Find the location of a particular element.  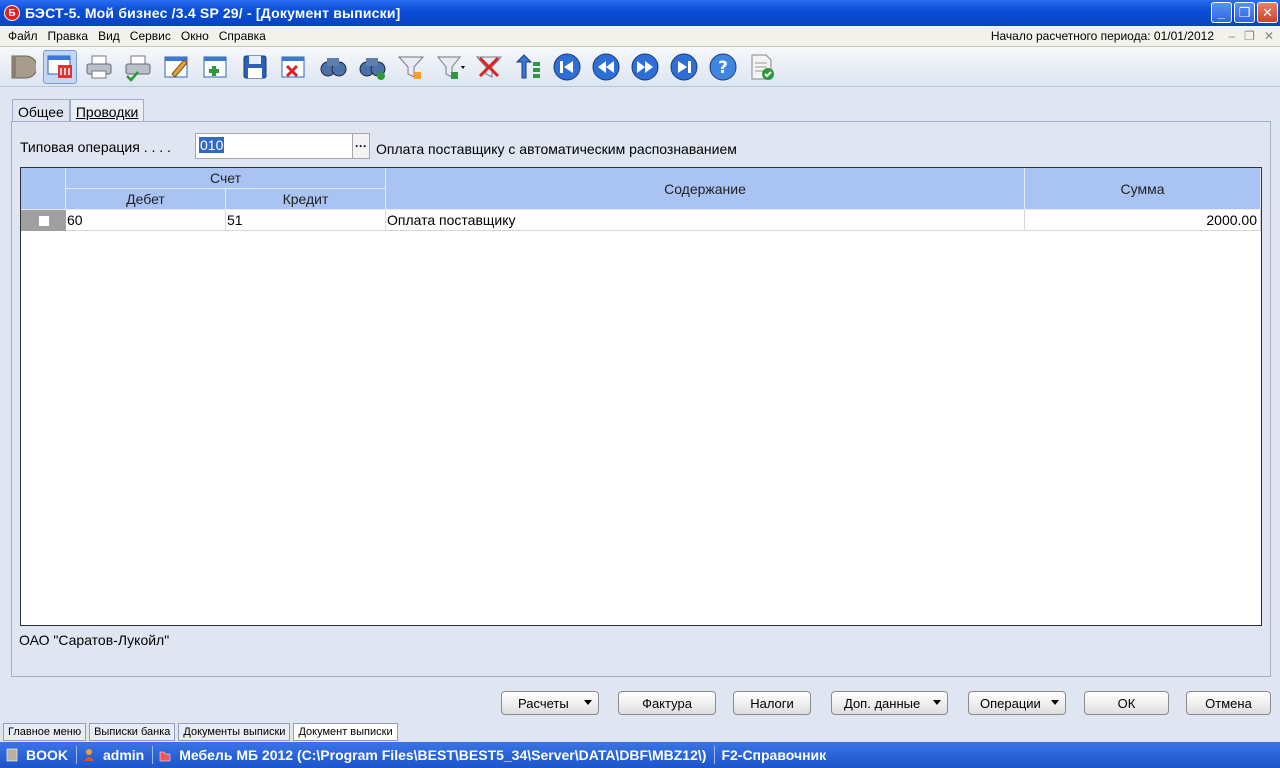

cancel-button: Отмена is located at coordinates (1228, 703).